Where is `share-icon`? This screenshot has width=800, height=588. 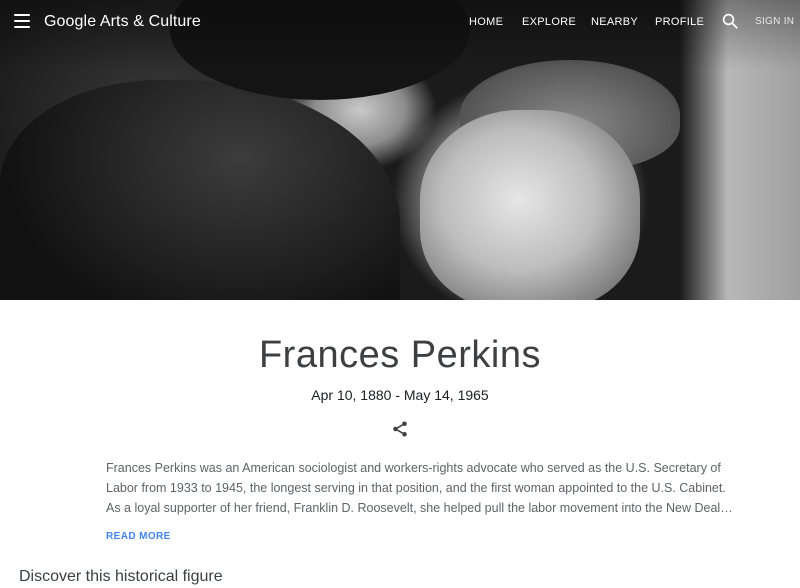
share-icon is located at coordinates (400, 429).